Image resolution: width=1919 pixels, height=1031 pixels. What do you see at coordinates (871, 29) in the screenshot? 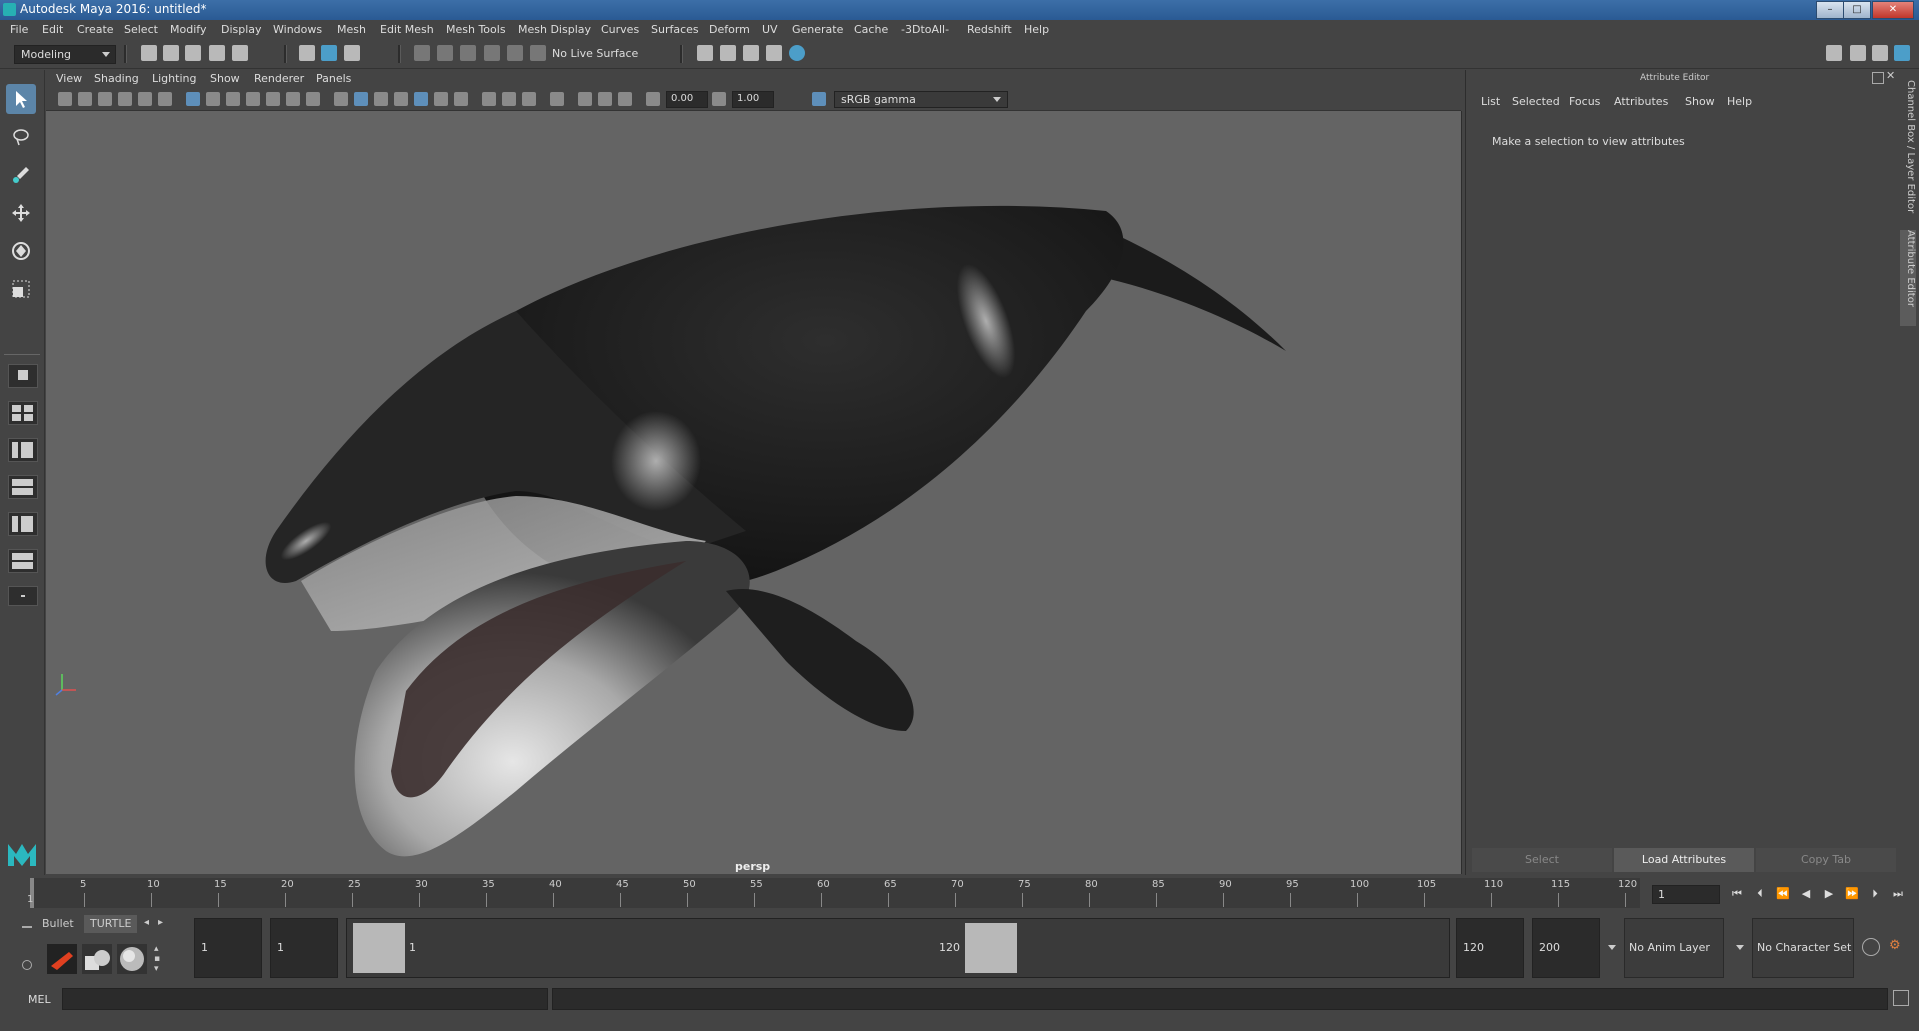
I see `menu-cache: Cache` at bounding box center [871, 29].